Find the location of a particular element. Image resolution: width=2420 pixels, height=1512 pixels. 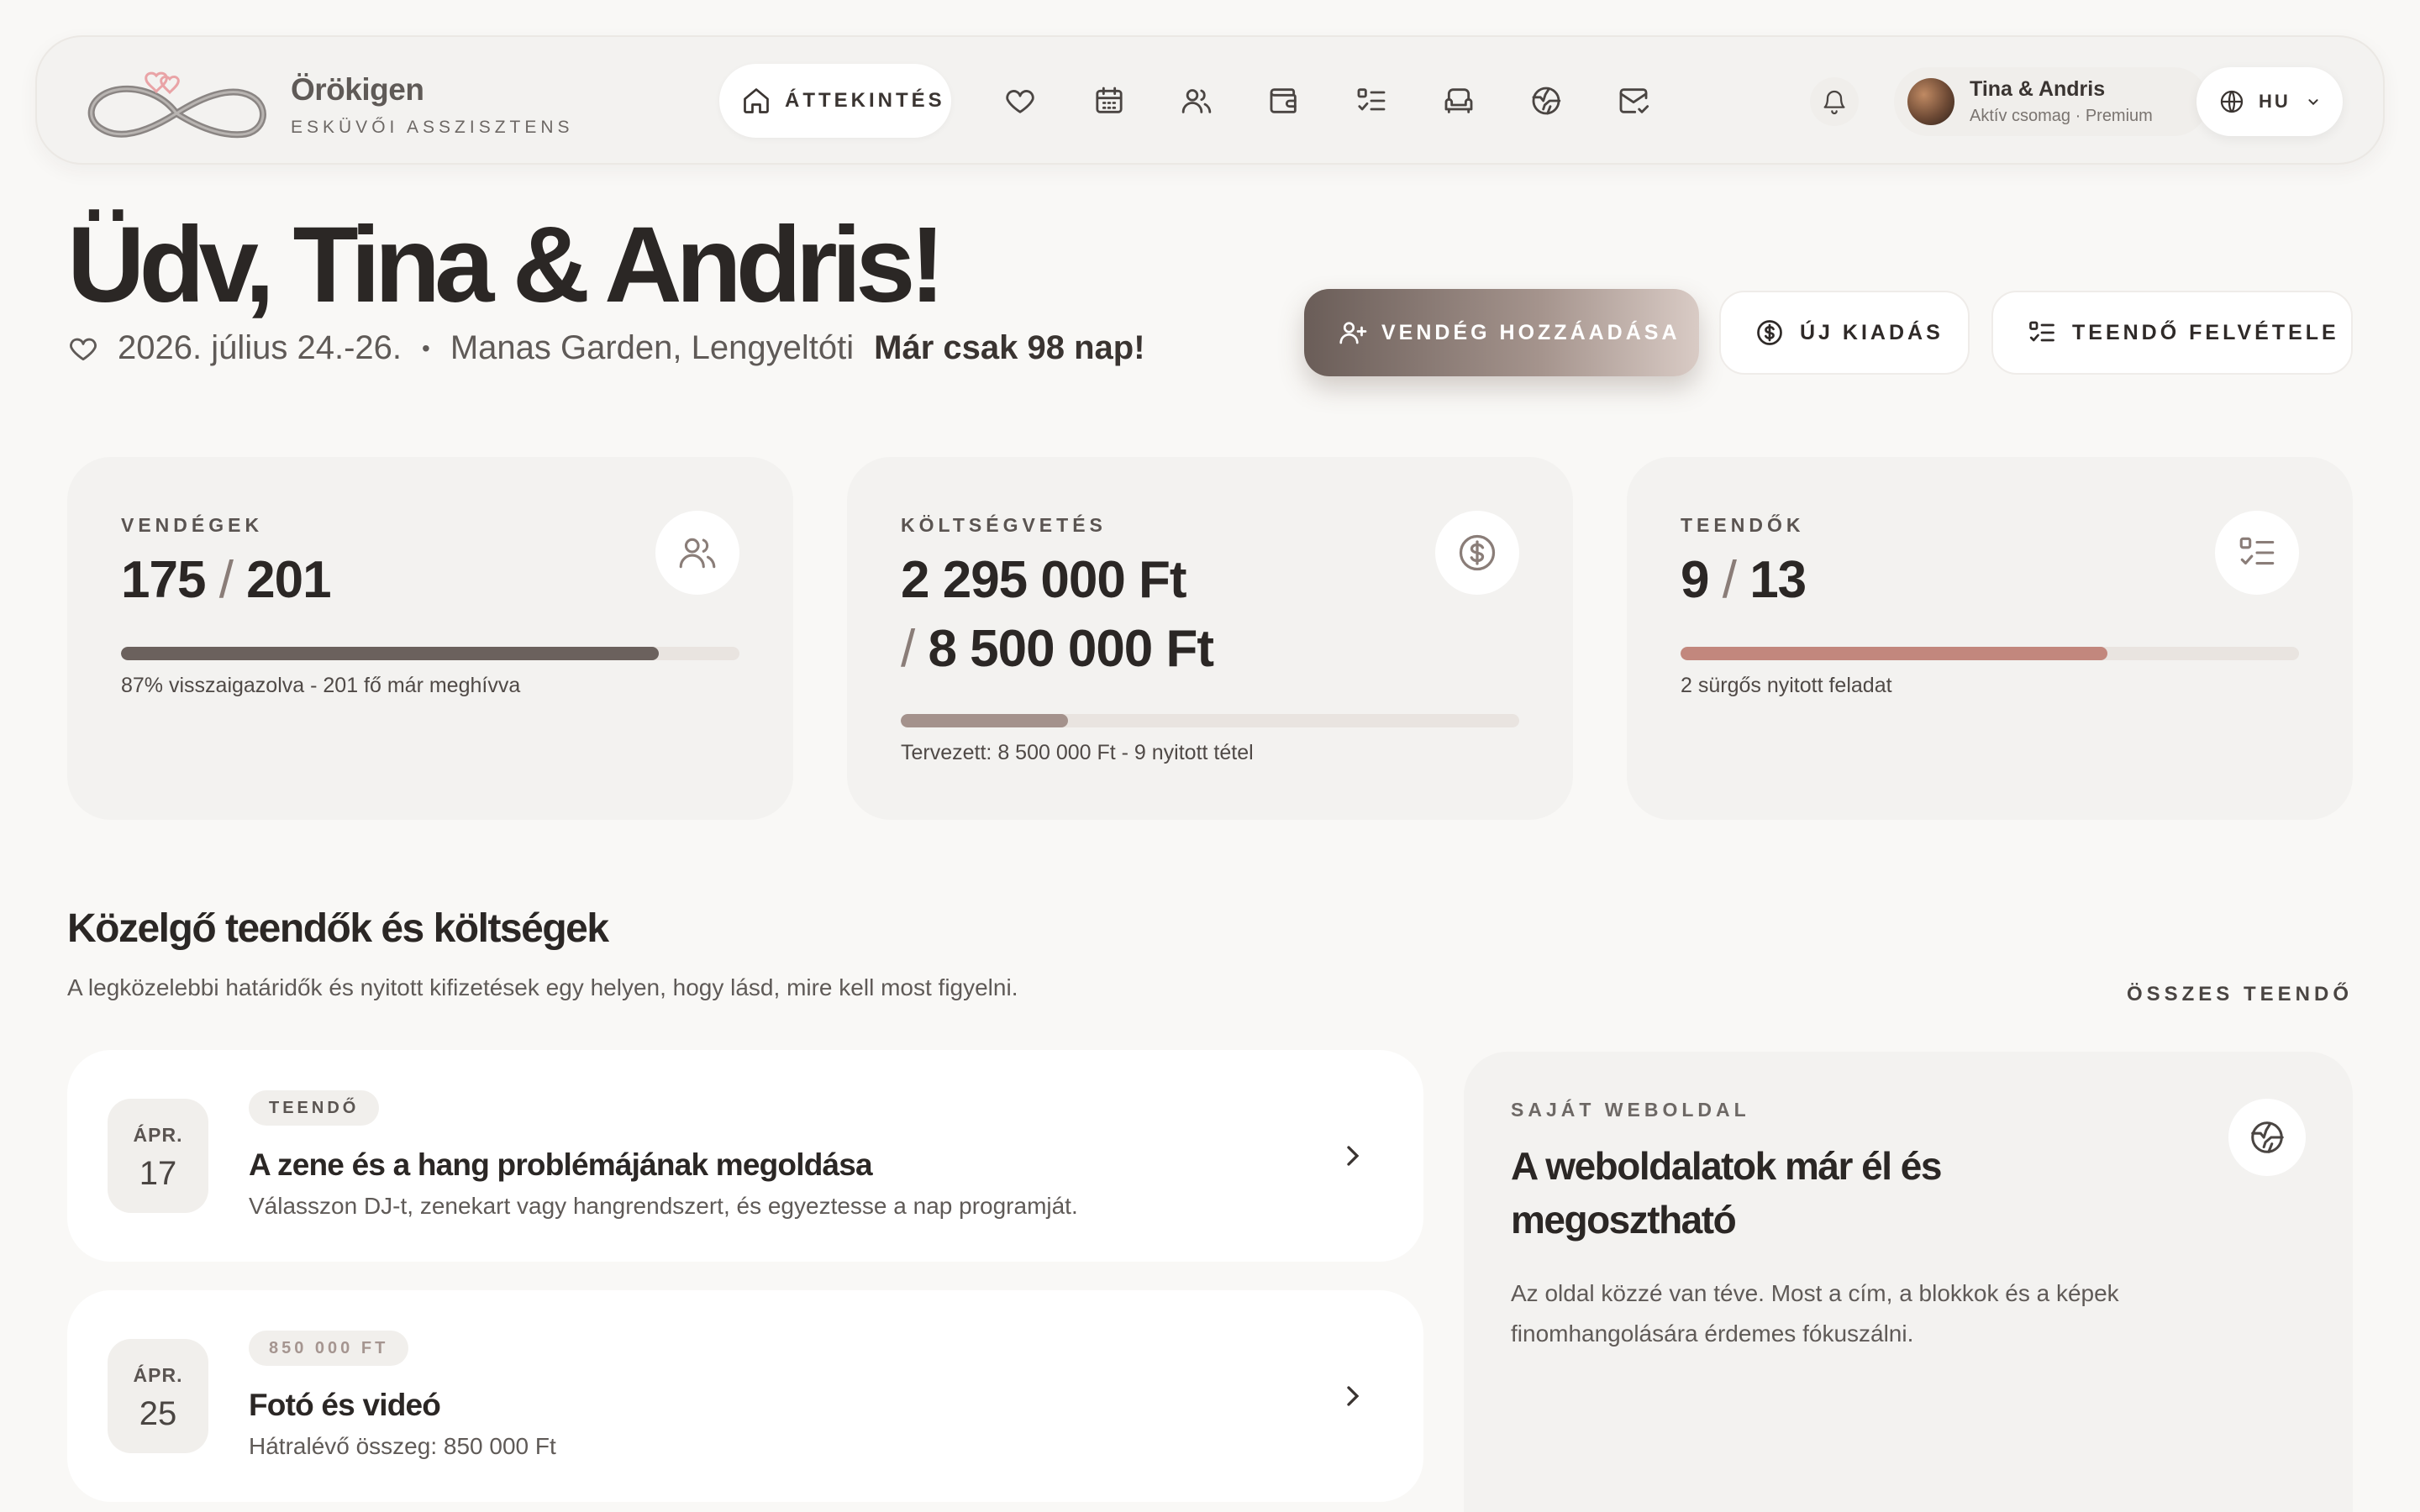

add-task-button: TEENDŐ FELVÉTELE is located at coordinates (2172, 333).